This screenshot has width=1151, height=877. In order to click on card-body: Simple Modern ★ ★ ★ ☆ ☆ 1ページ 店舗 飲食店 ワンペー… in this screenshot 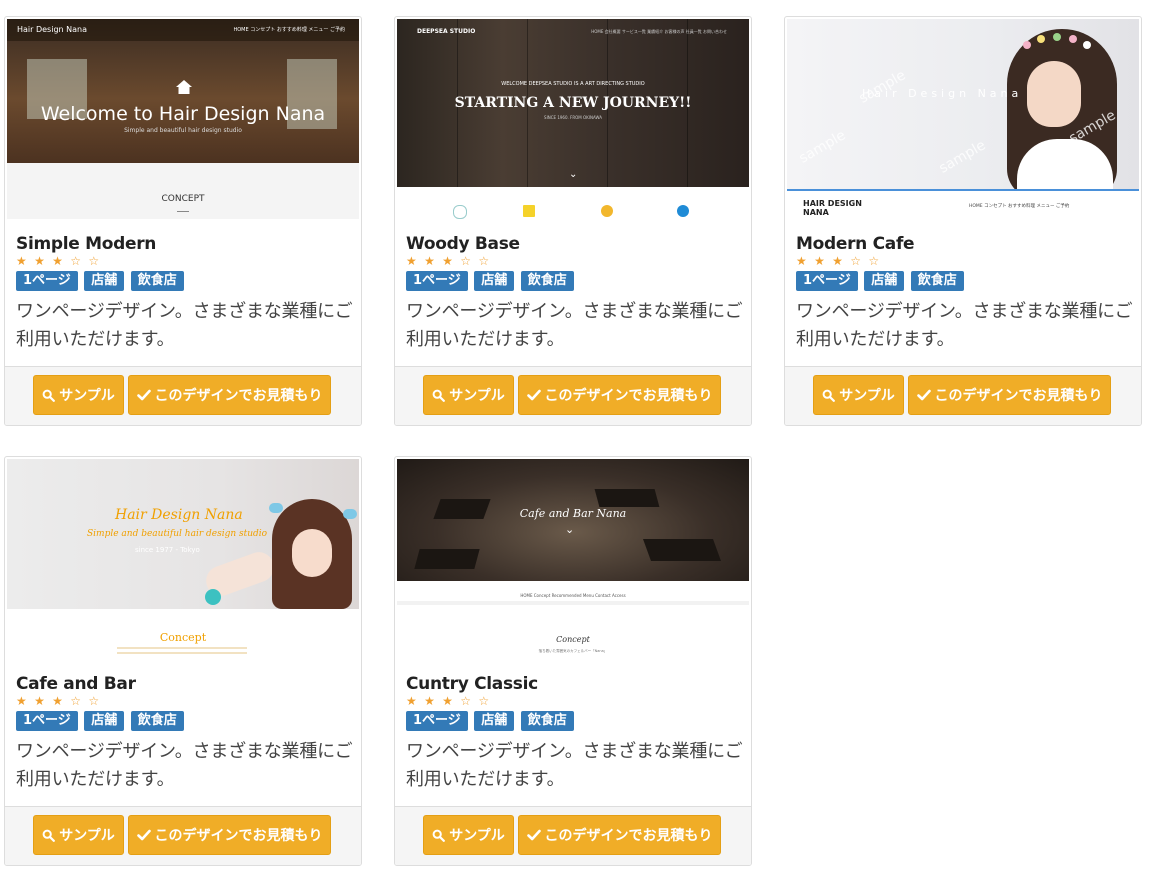, I will do `click(184, 293)`.